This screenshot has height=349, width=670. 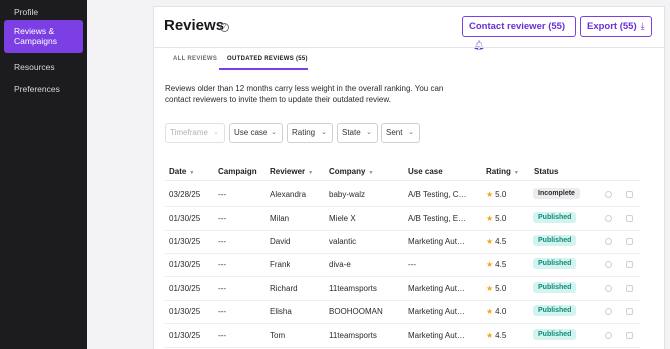 I want to click on export-button: Export (55) ⤓, so click(x=616, y=26).